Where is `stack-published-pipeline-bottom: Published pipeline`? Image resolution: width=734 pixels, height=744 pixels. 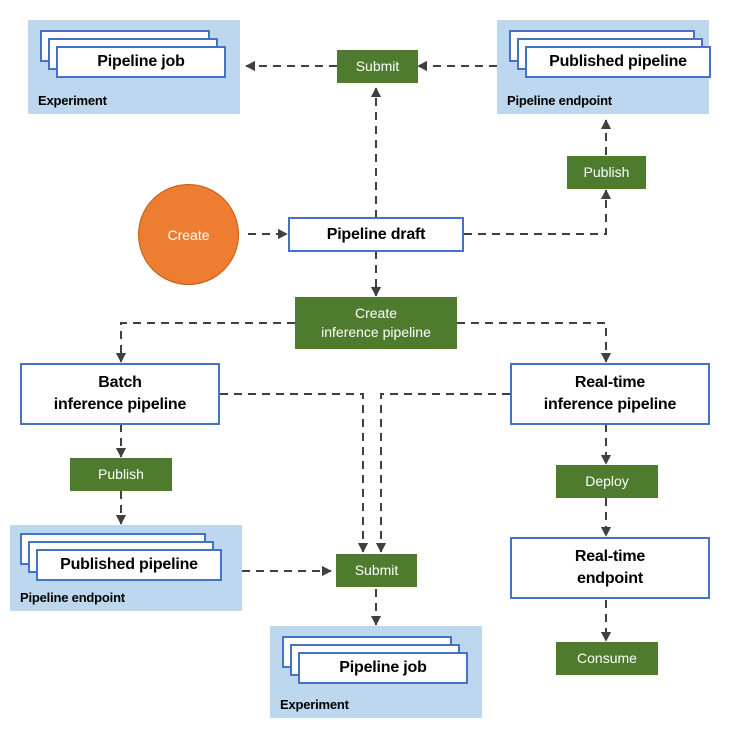 stack-published-pipeline-bottom: Published pipeline is located at coordinates (121, 557).